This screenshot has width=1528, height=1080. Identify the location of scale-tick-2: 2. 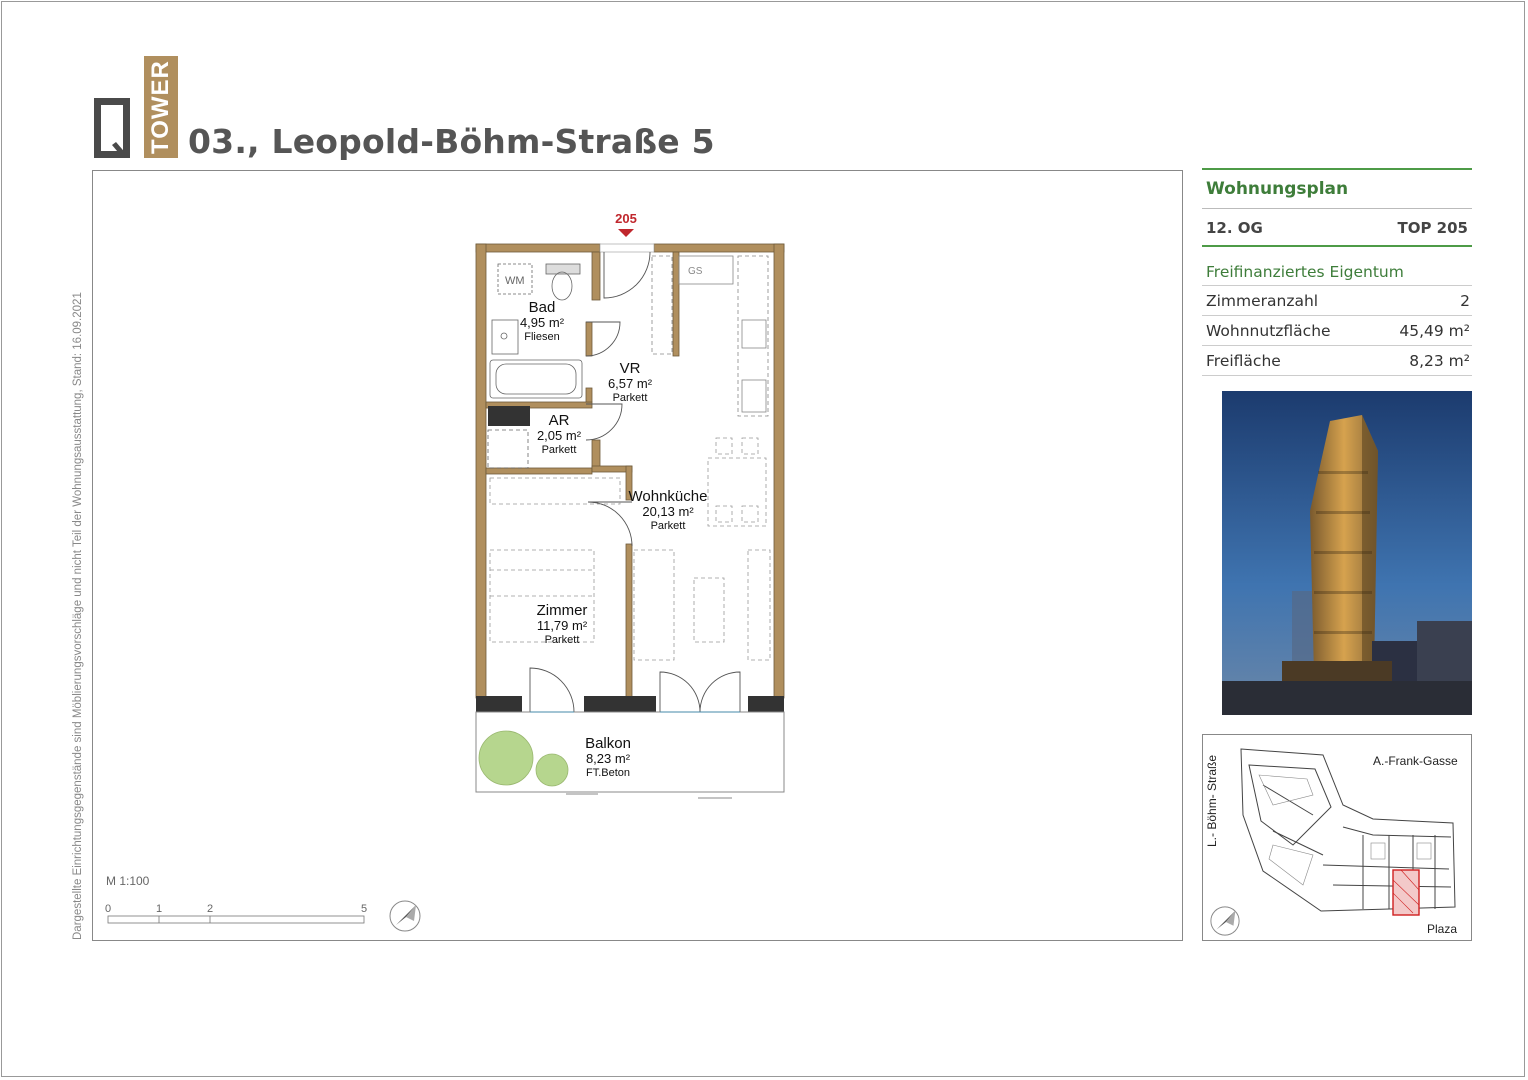
(210, 909).